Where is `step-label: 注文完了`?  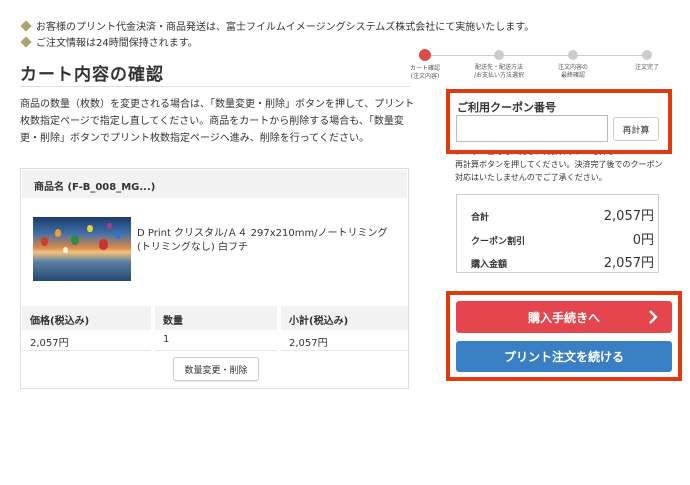 step-label: 注文完了 is located at coordinates (646, 67).